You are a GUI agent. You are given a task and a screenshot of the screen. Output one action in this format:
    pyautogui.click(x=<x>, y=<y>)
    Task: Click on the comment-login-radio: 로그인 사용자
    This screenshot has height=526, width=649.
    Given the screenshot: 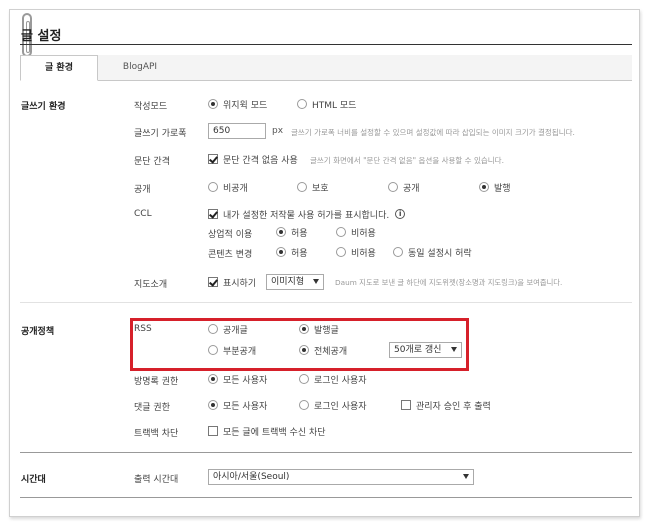 What is the action you would take?
    pyautogui.click(x=333, y=405)
    